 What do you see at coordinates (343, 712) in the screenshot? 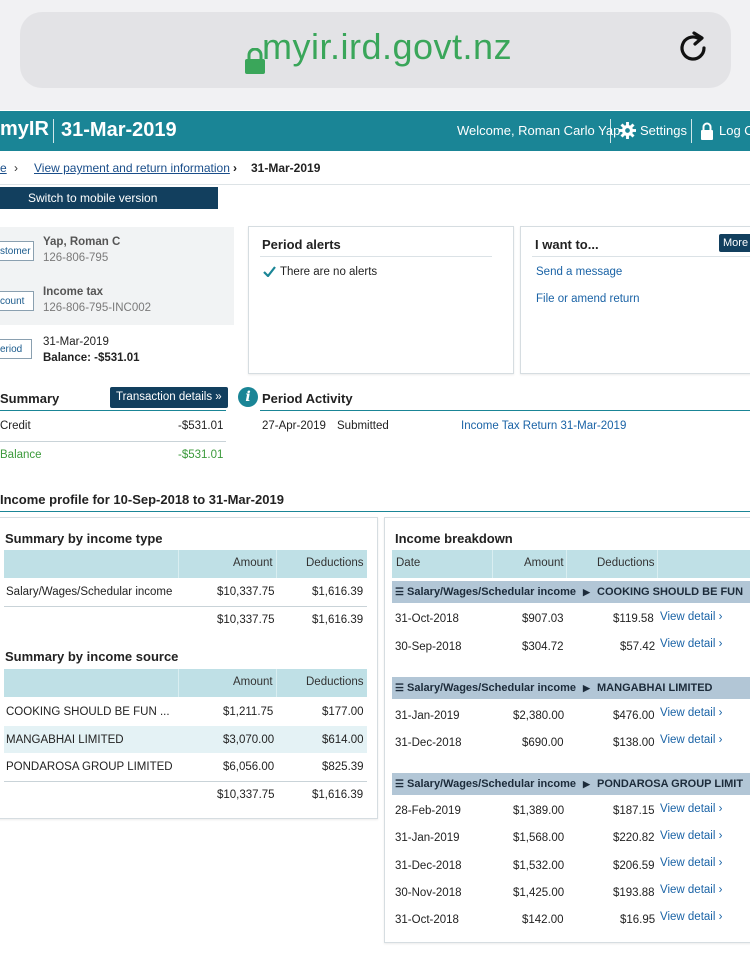
I see `source-row-deductions: $177.00` at bounding box center [343, 712].